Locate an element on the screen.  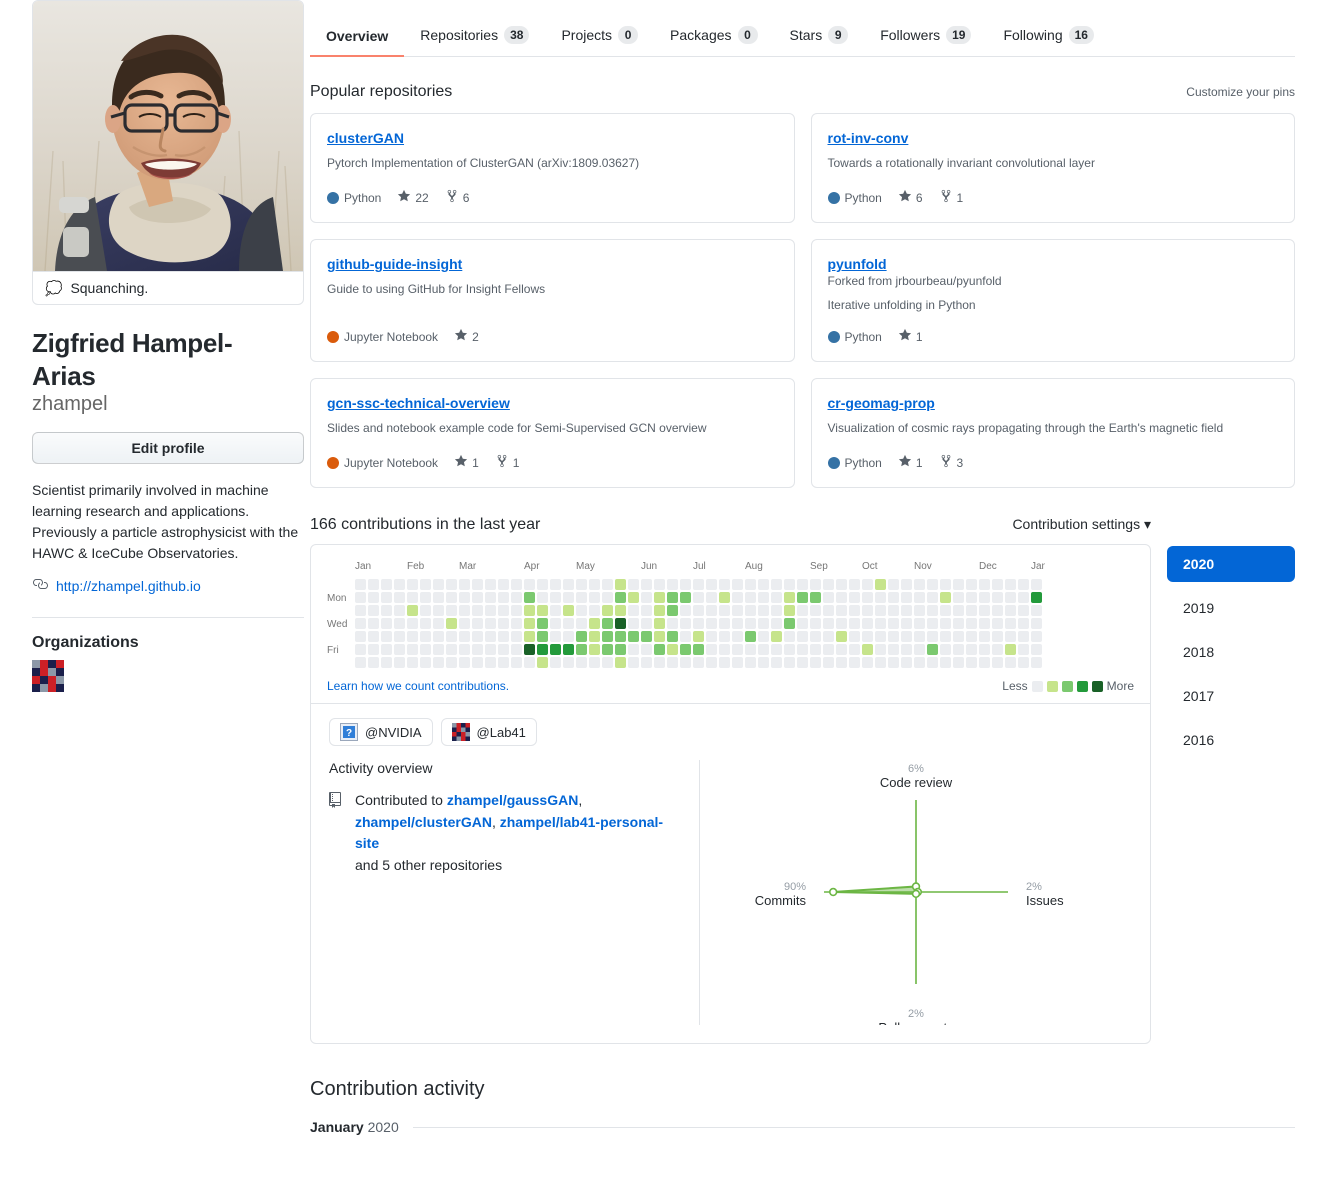
year-filter-2018: 2018 is located at coordinates (1231, 652).